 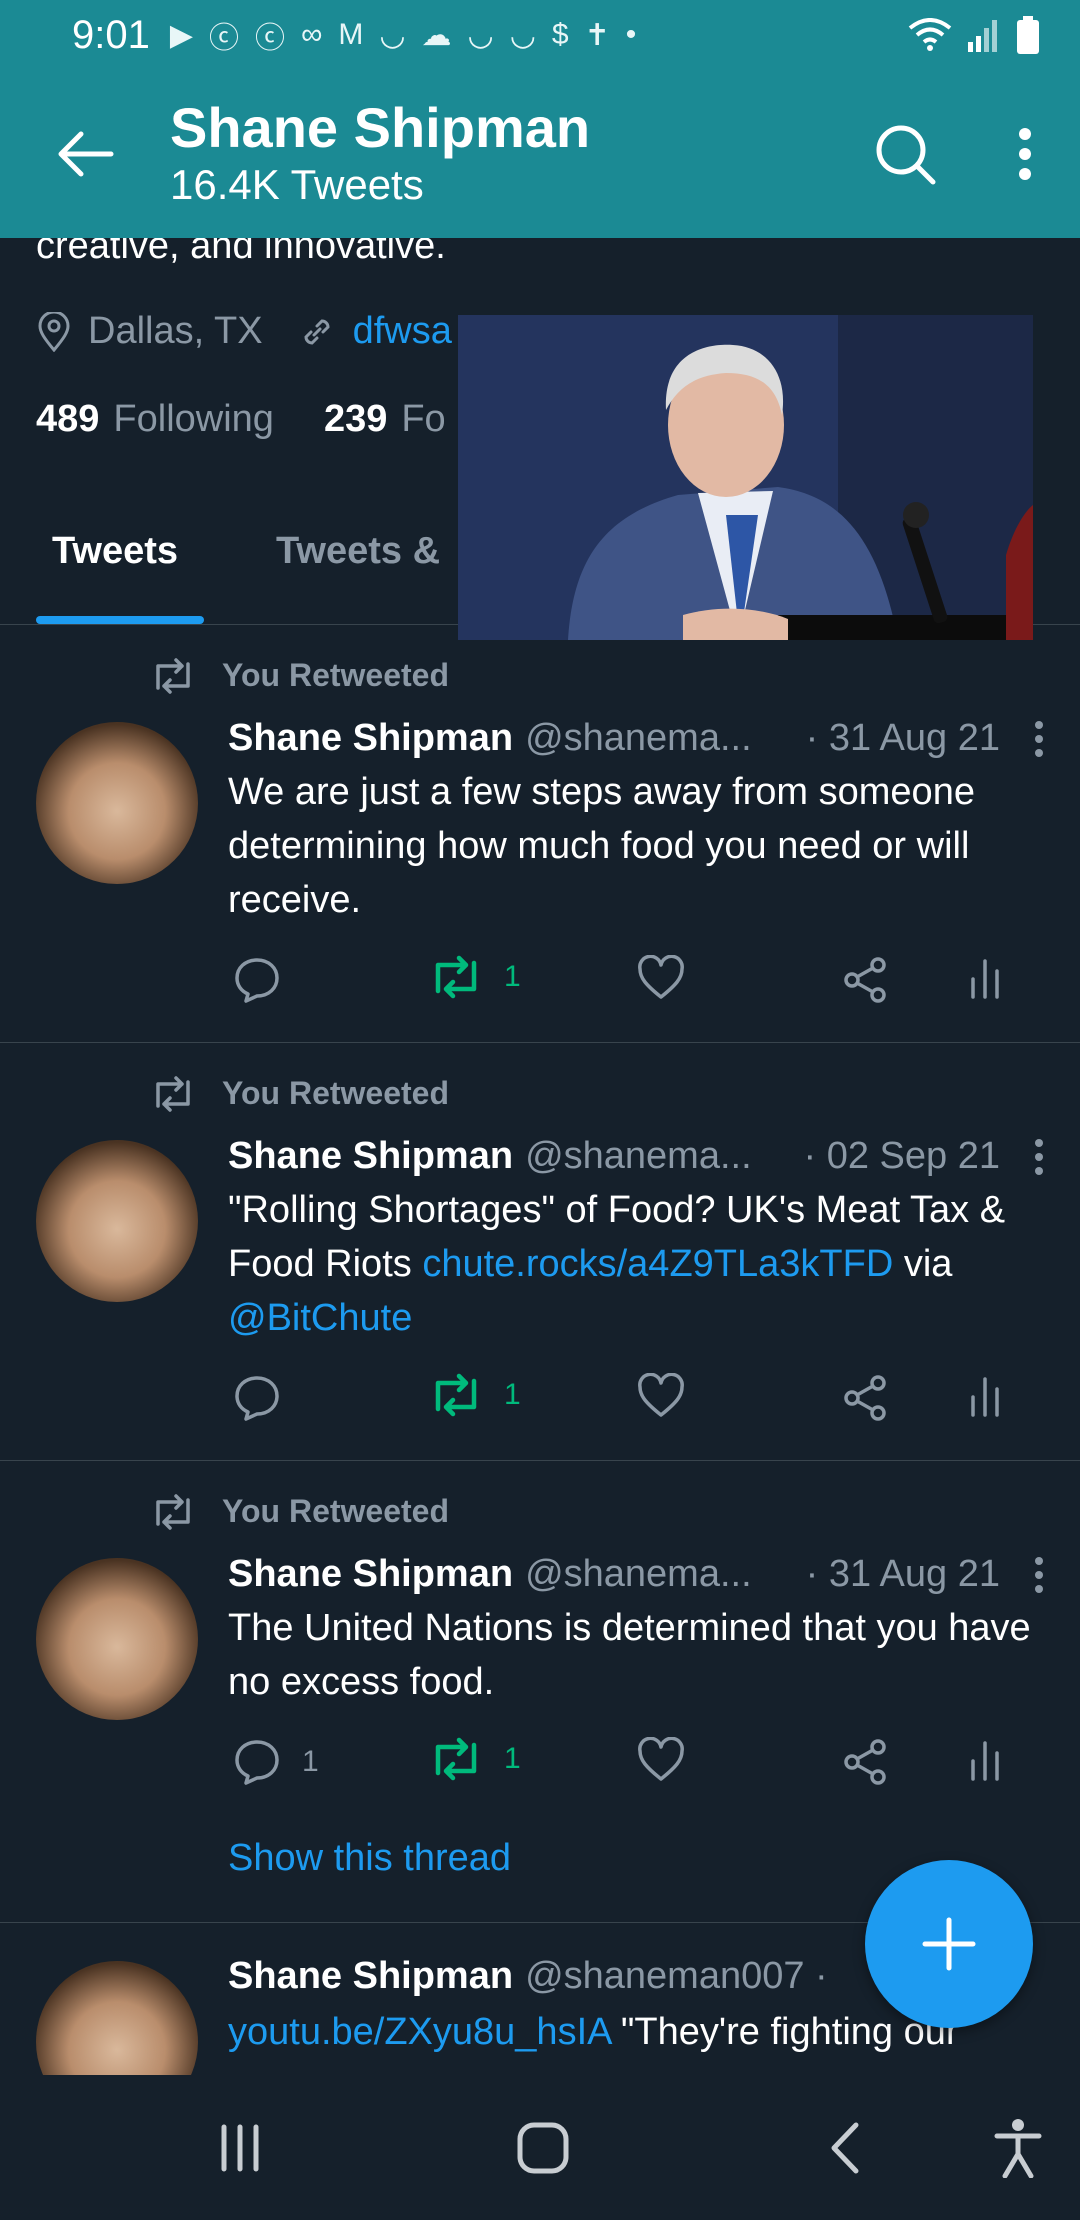 I want to click on tweet-actions: 1 1, so click(x=636, y=1767).